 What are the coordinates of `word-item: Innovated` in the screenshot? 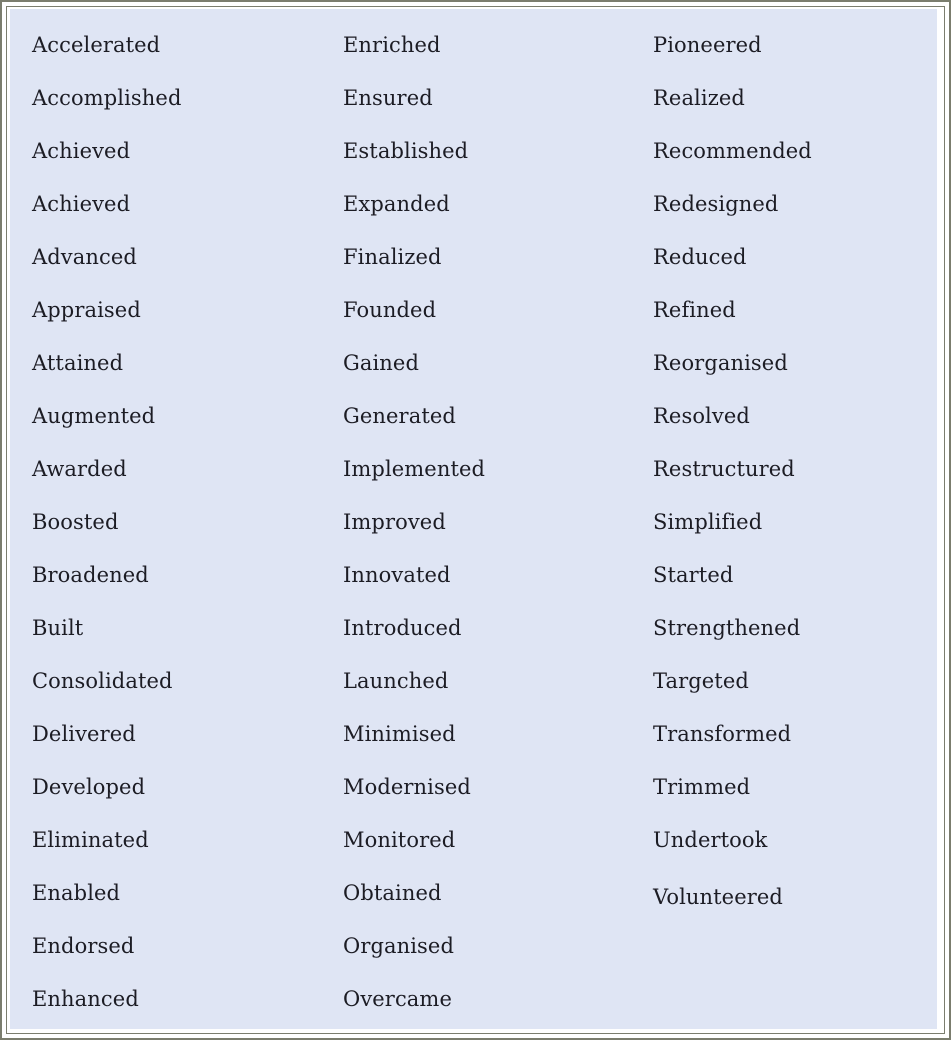 It's located at (397, 575).